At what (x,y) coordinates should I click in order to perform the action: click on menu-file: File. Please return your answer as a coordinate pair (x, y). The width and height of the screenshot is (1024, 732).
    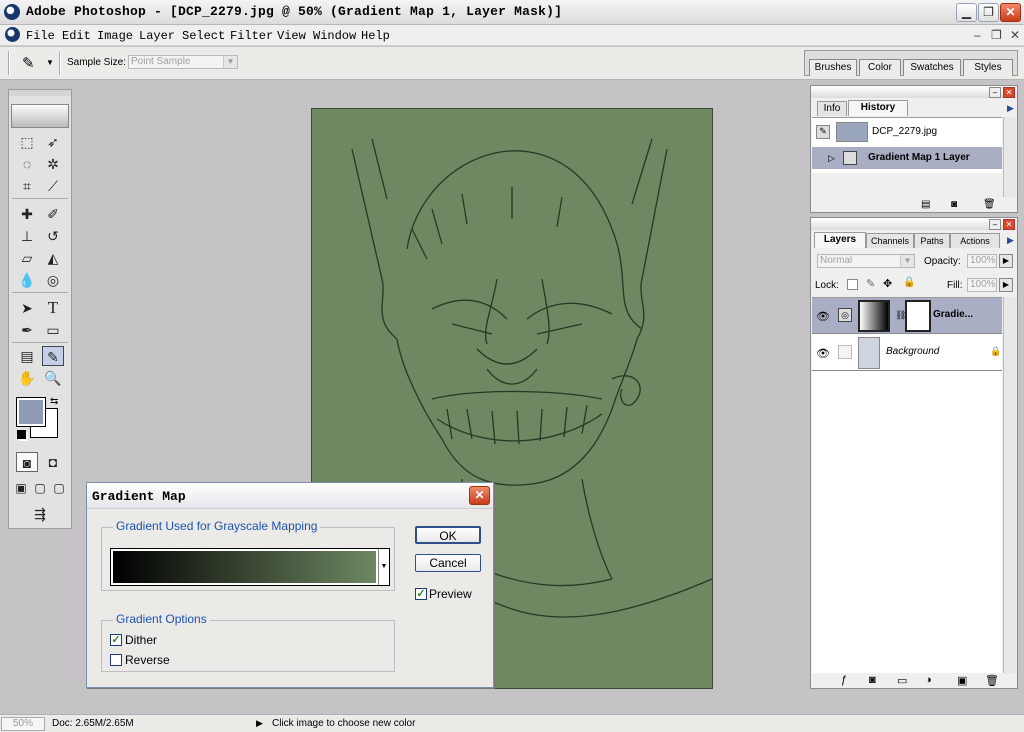
    Looking at the image, I should click on (40, 36).